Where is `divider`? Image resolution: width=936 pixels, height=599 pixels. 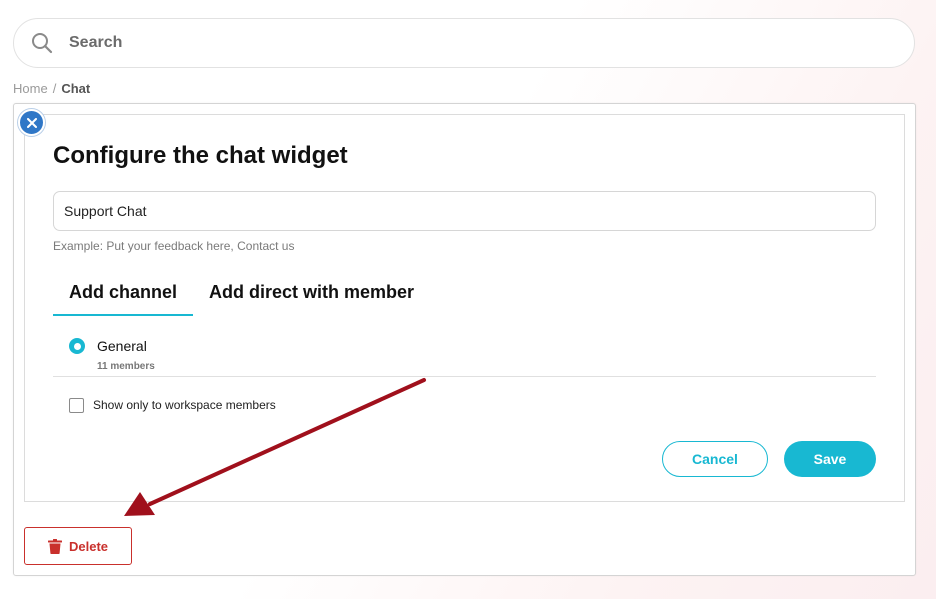 divider is located at coordinates (464, 376).